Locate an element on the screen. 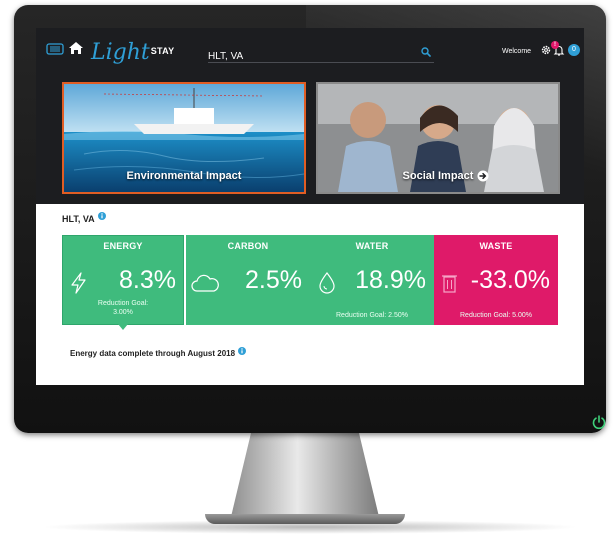 The image size is (613, 536). selected-card-pointer is located at coordinates (123, 327).